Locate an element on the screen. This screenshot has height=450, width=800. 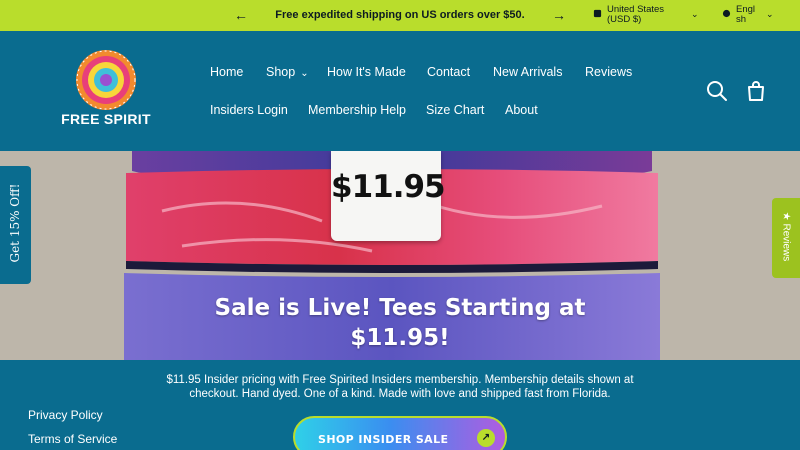
shopping-bag-icon is located at coordinates (756, 91).